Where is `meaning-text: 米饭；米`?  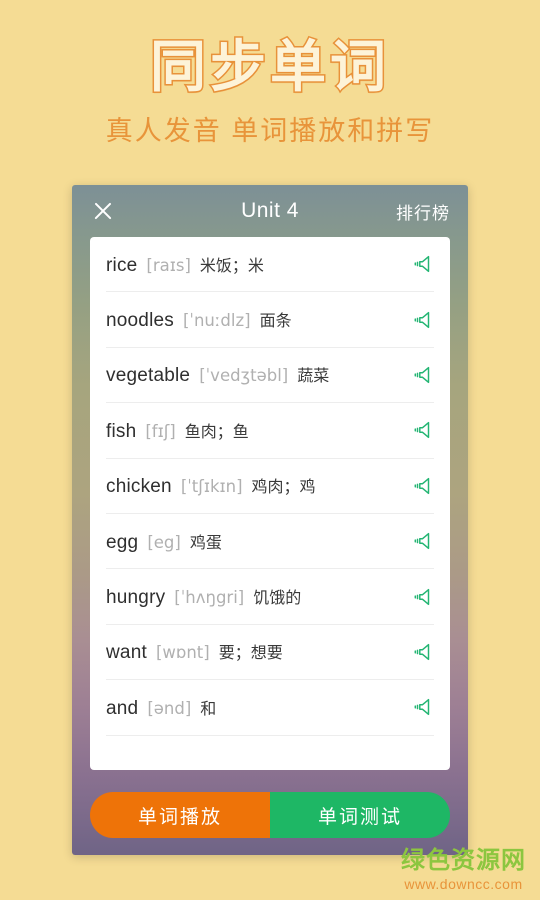
meaning-text: 米饭；米 is located at coordinates (231, 266).